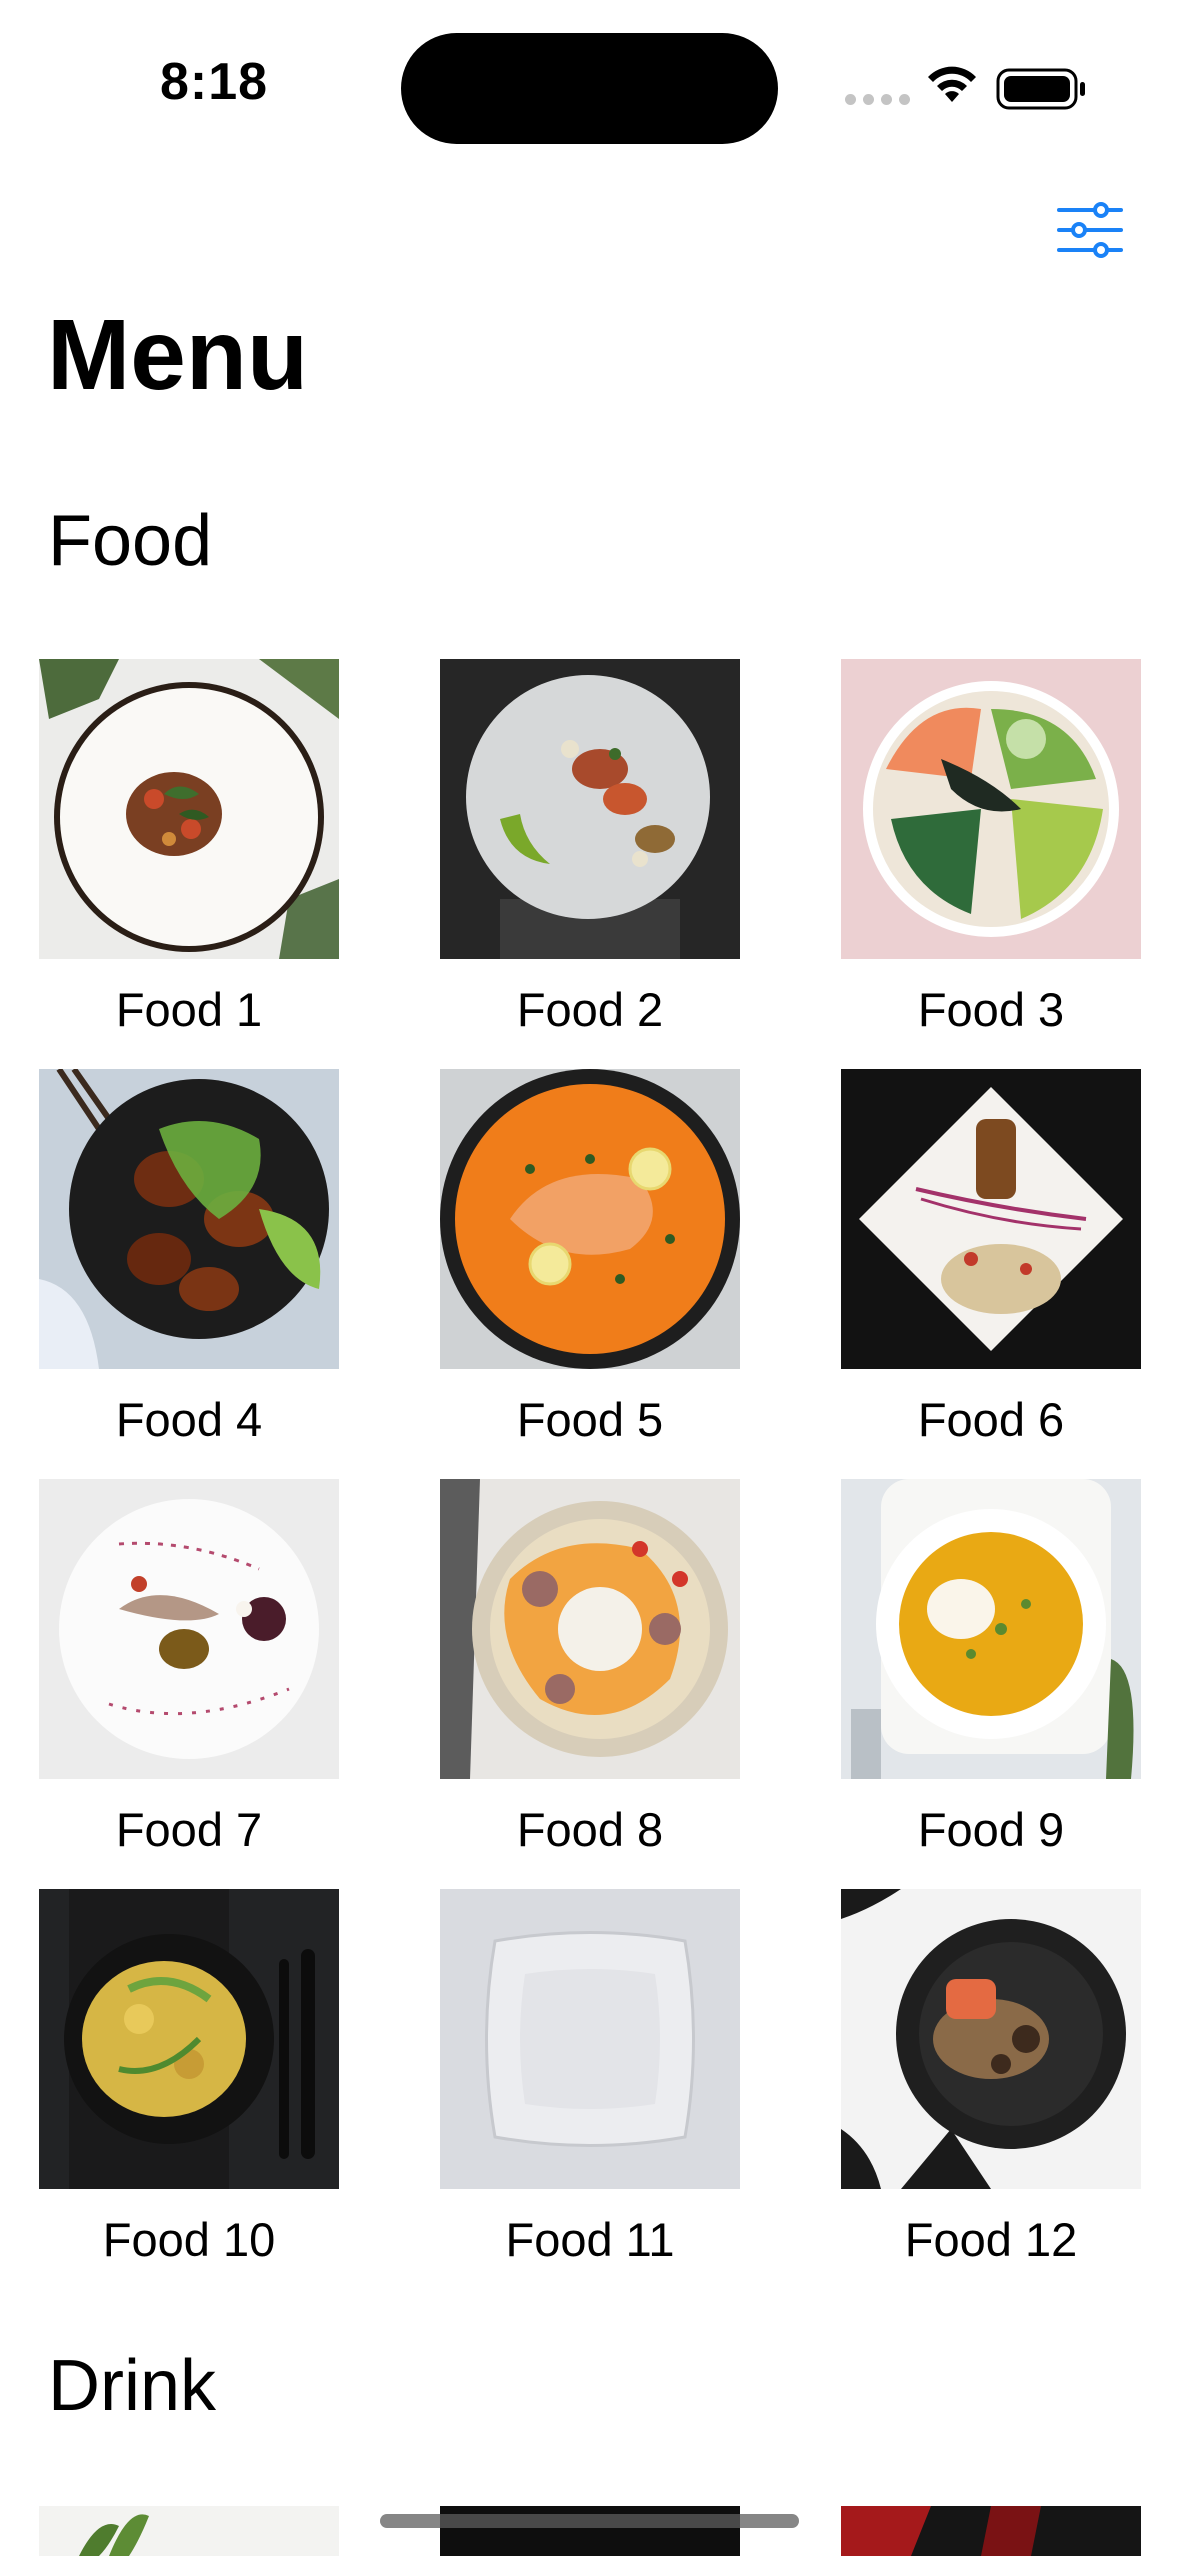 Image resolution: width=1179 pixels, height=2556 pixels. I want to click on food-item-label: Food 2, so click(590, 1009).